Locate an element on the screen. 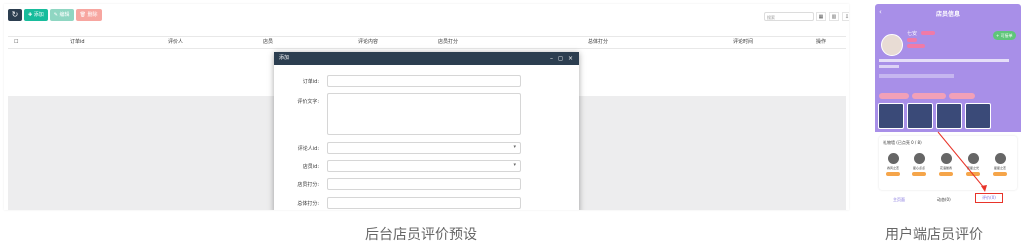  reviewer-id-select is located at coordinates (424, 148).